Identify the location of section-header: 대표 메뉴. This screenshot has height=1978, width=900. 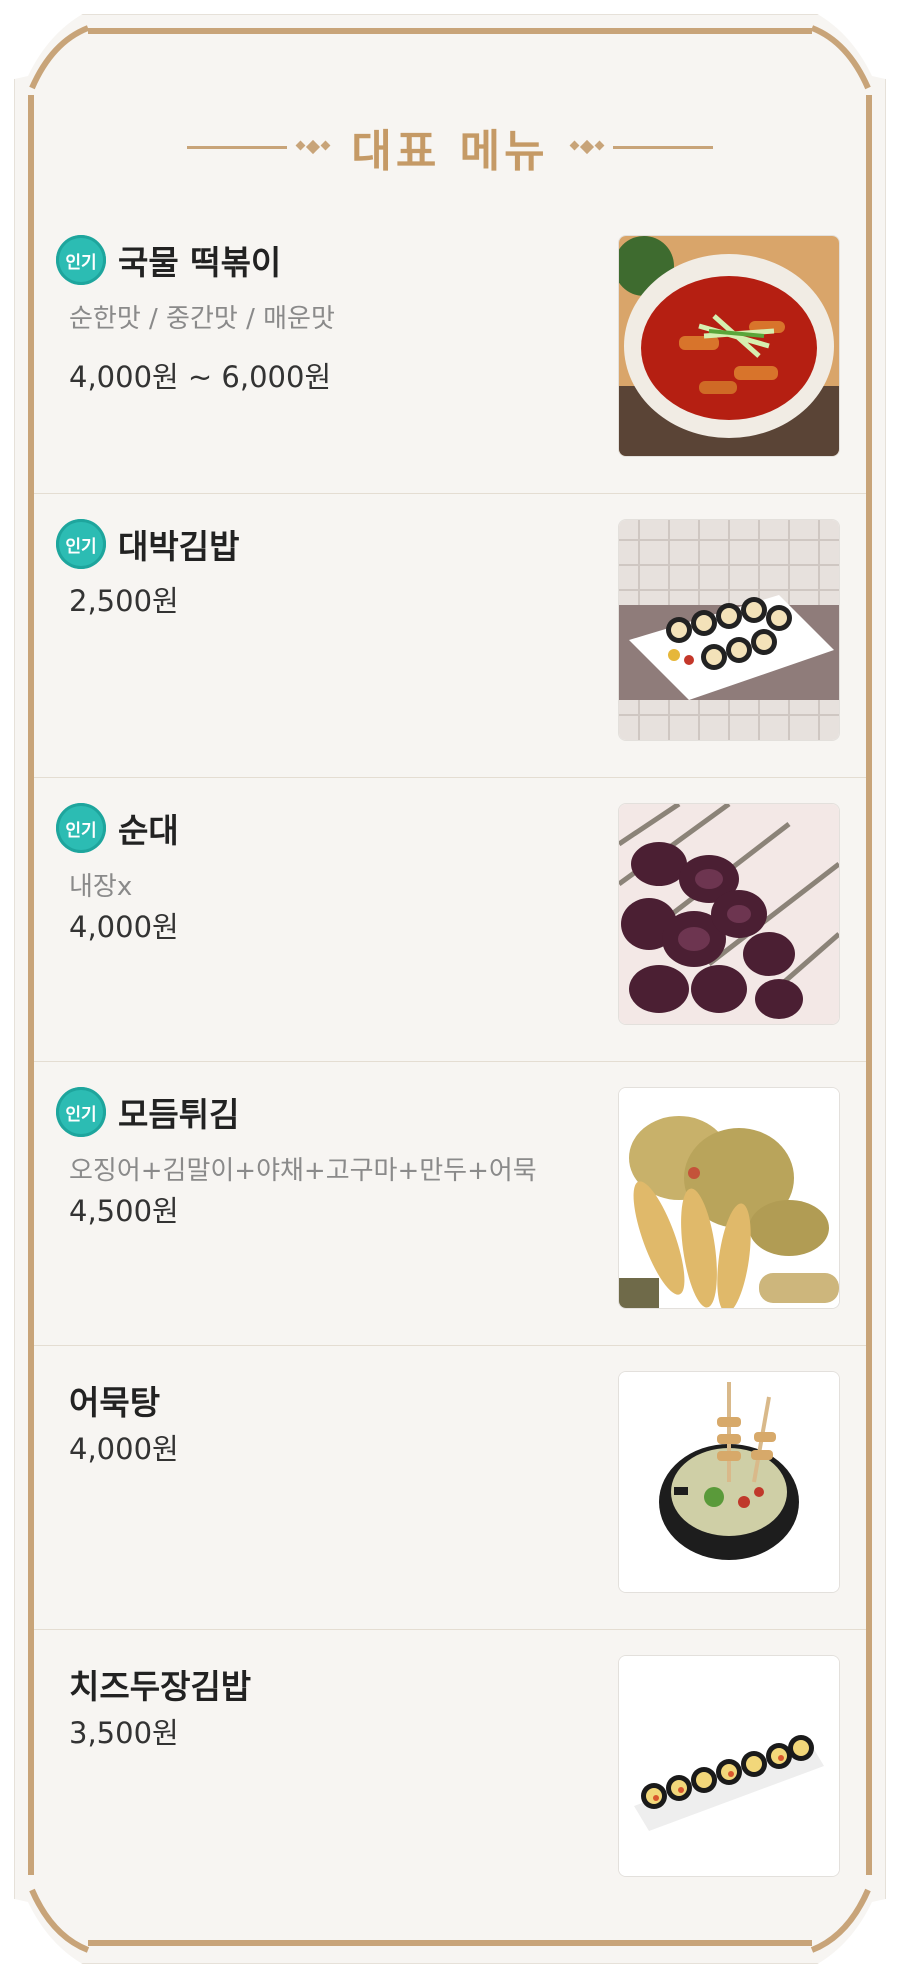
(450, 147).